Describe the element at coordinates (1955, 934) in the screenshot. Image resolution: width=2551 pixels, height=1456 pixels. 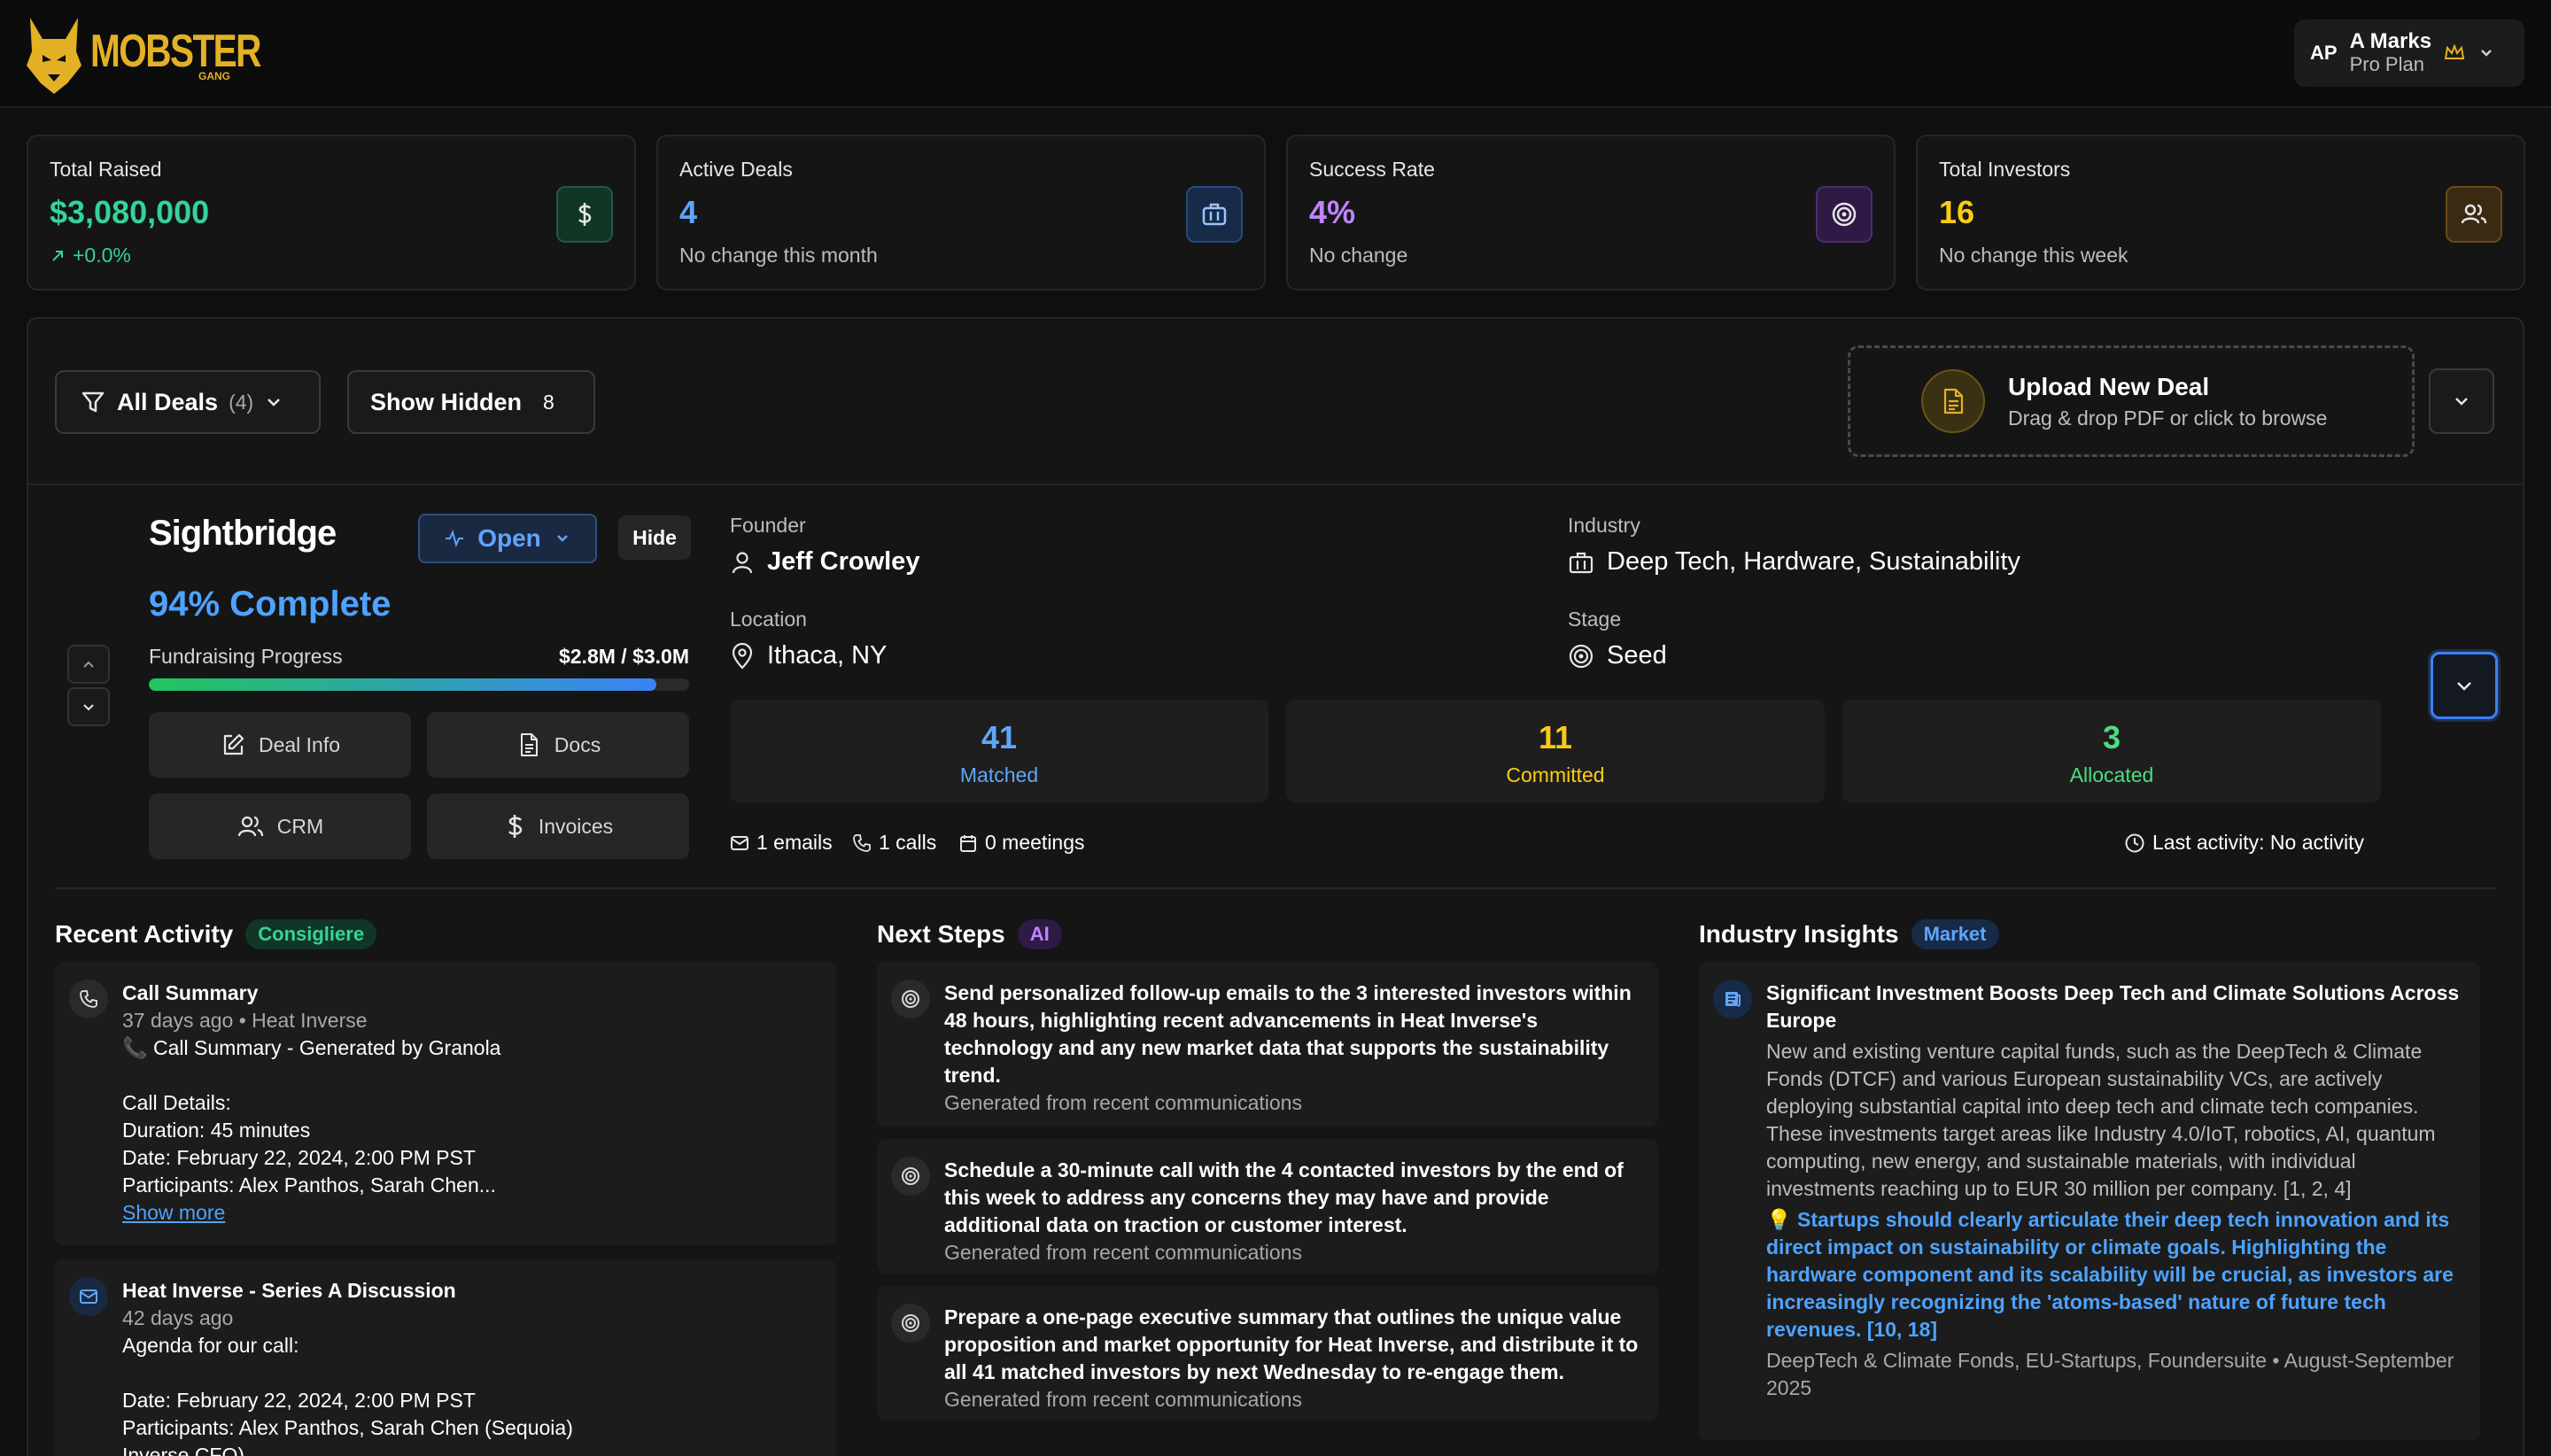
I see `market-tag: Market` at that location.